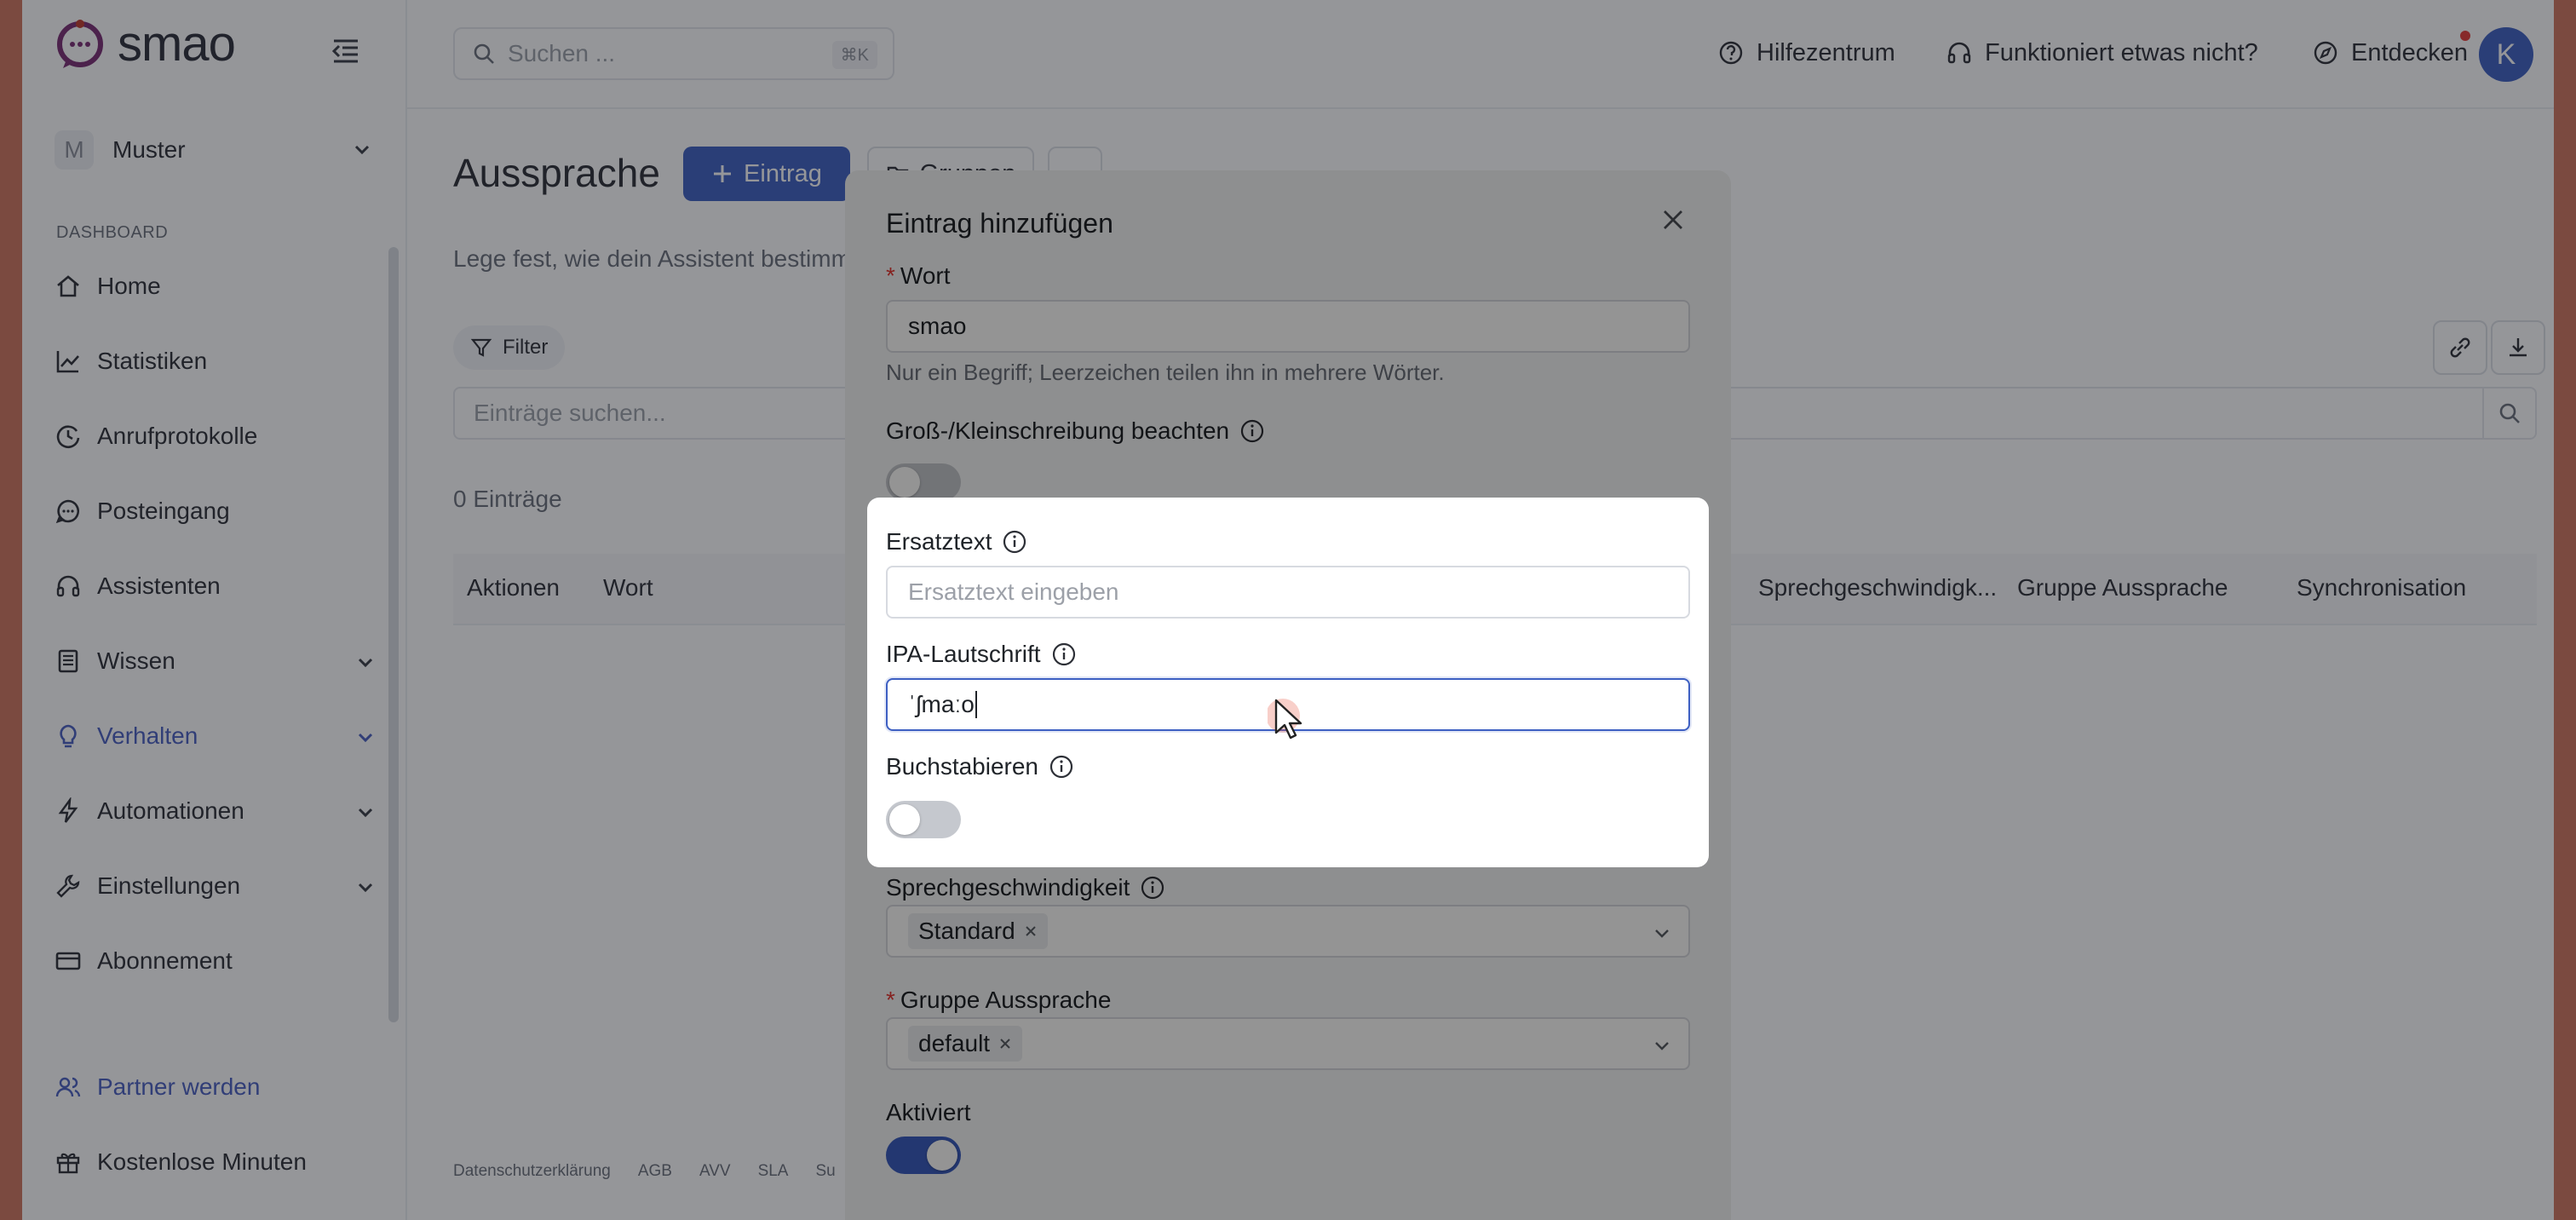  Describe the element at coordinates (1288, 327) in the screenshot. I see `word-input: smao` at that location.